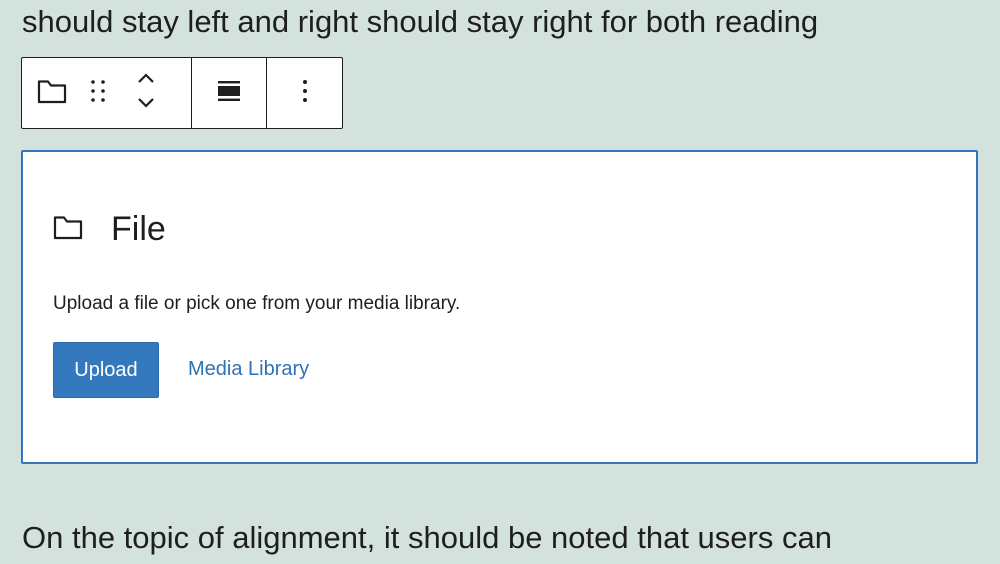  I want to click on block-toolbar-group-block, so click(106, 93).